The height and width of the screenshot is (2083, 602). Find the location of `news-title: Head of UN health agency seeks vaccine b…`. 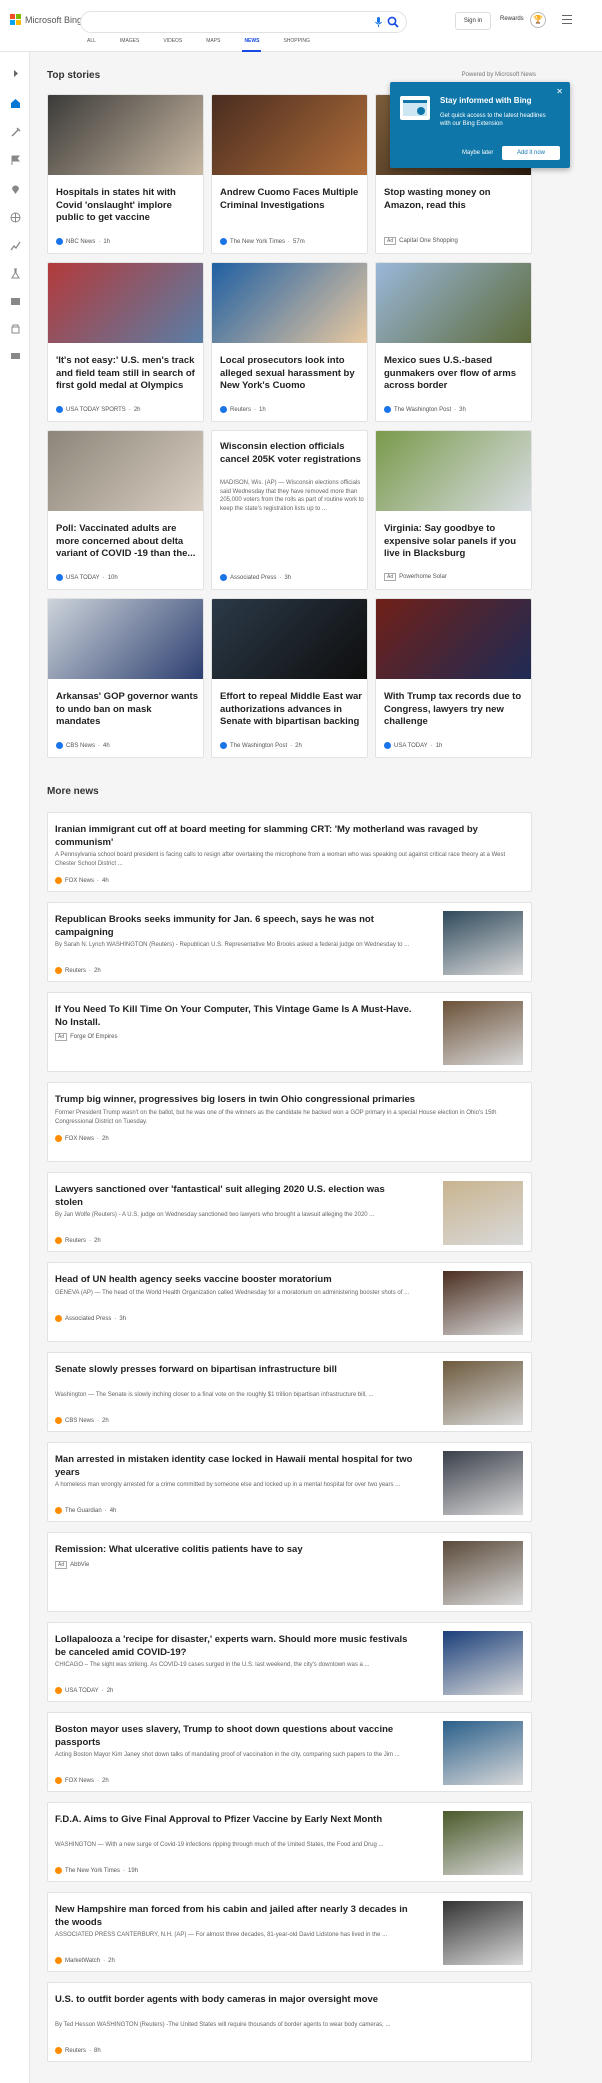

news-title: Head of UN health agency seeks vaccine b… is located at coordinates (235, 1279).